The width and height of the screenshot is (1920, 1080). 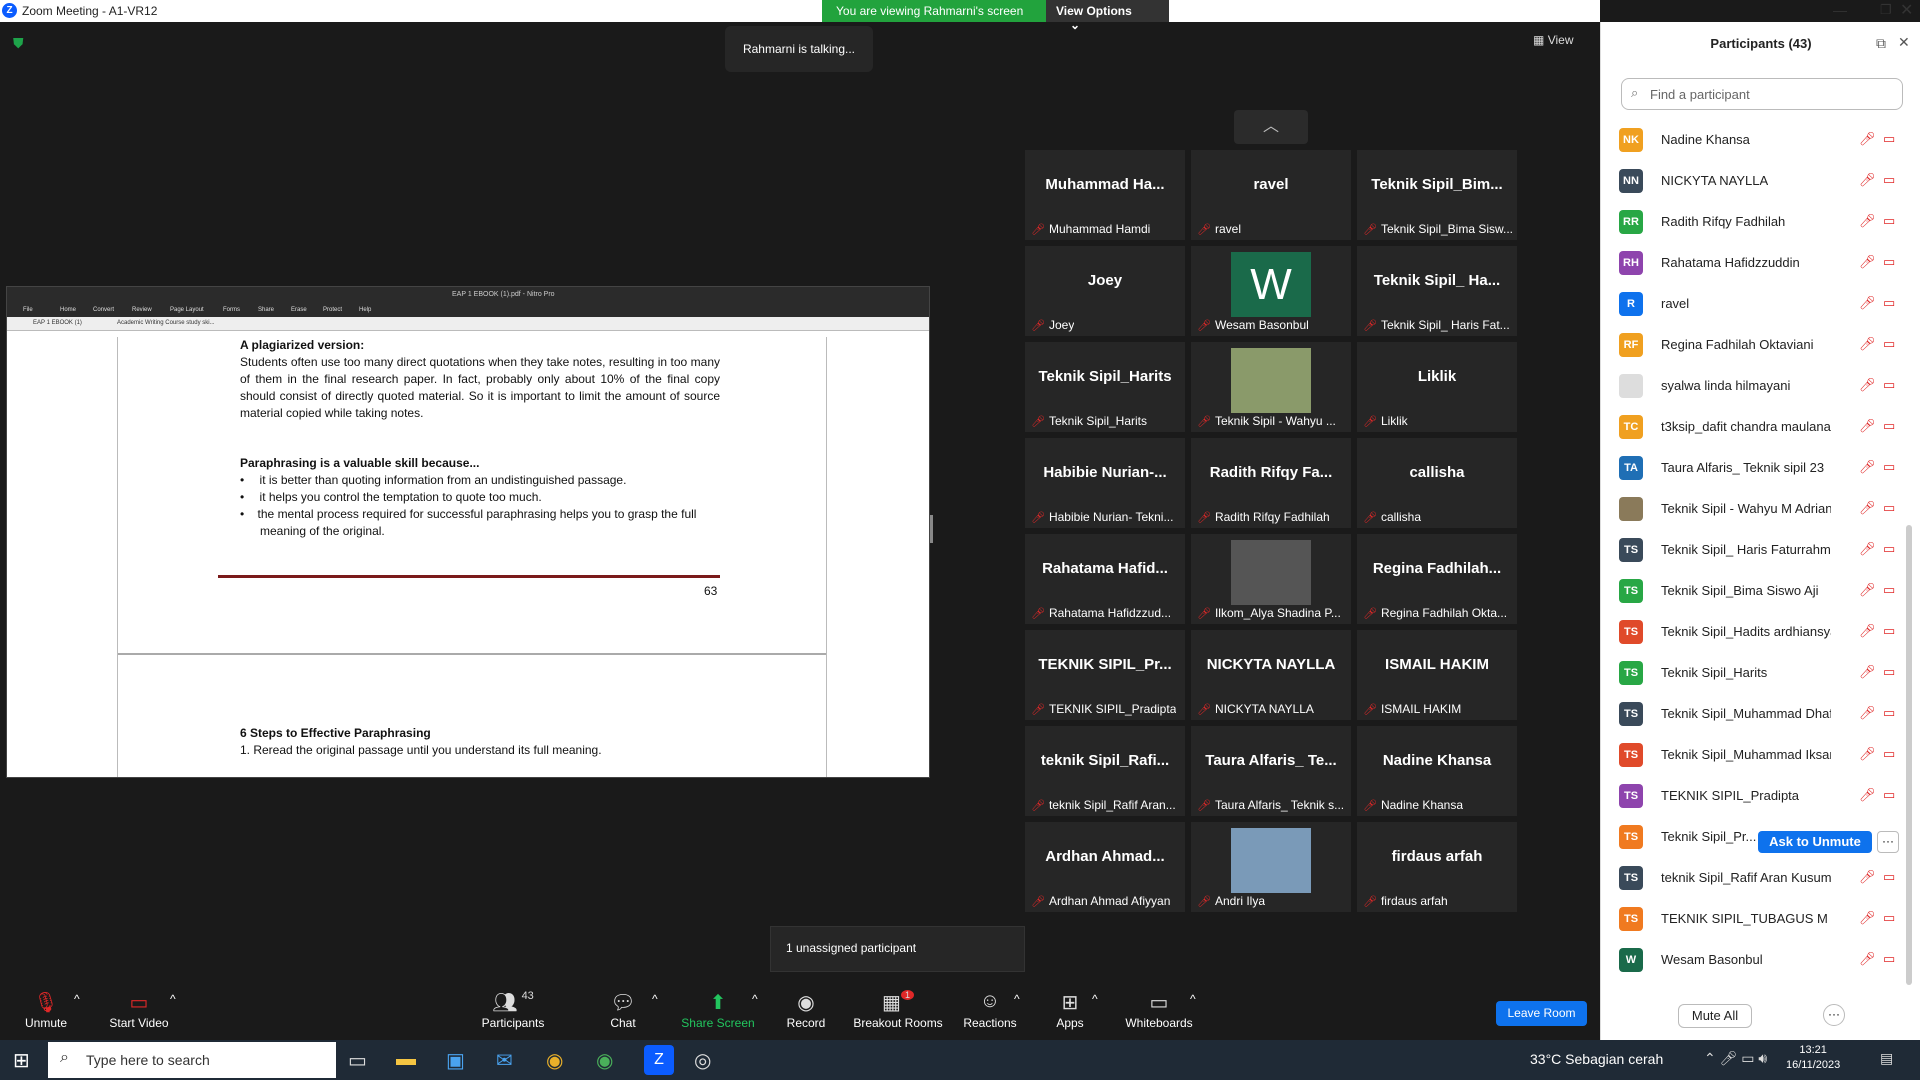 I want to click on mail-icon: ✉, so click(x=504, y=1060).